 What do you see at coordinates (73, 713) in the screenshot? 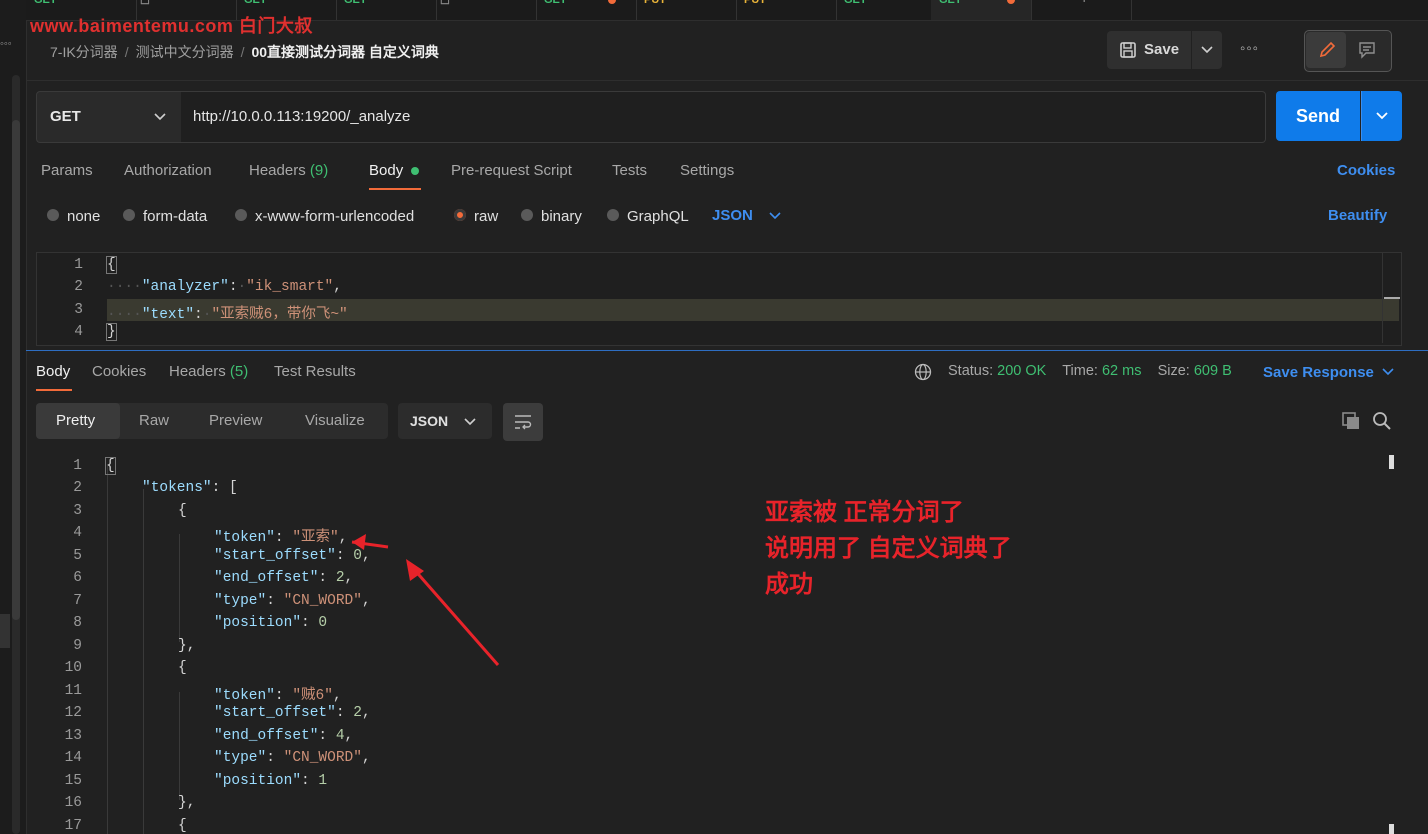
I see `line-number: 12` at bounding box center [73, 713].